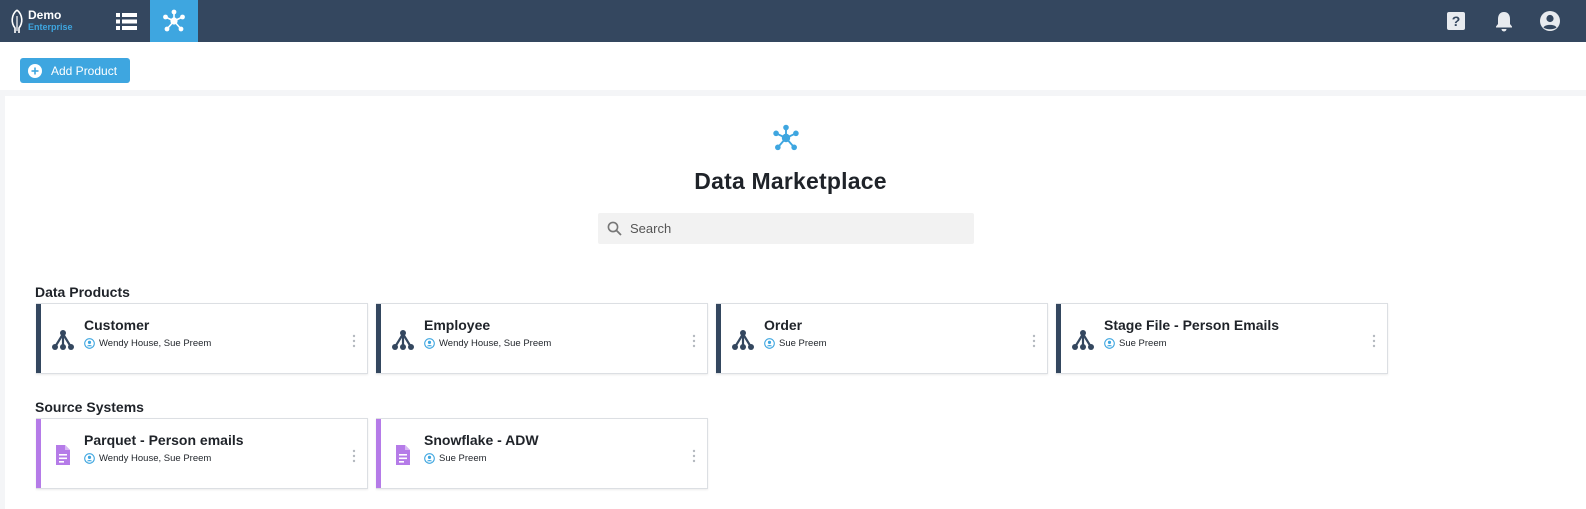  I want to click on search-icon, so click(614, 228).